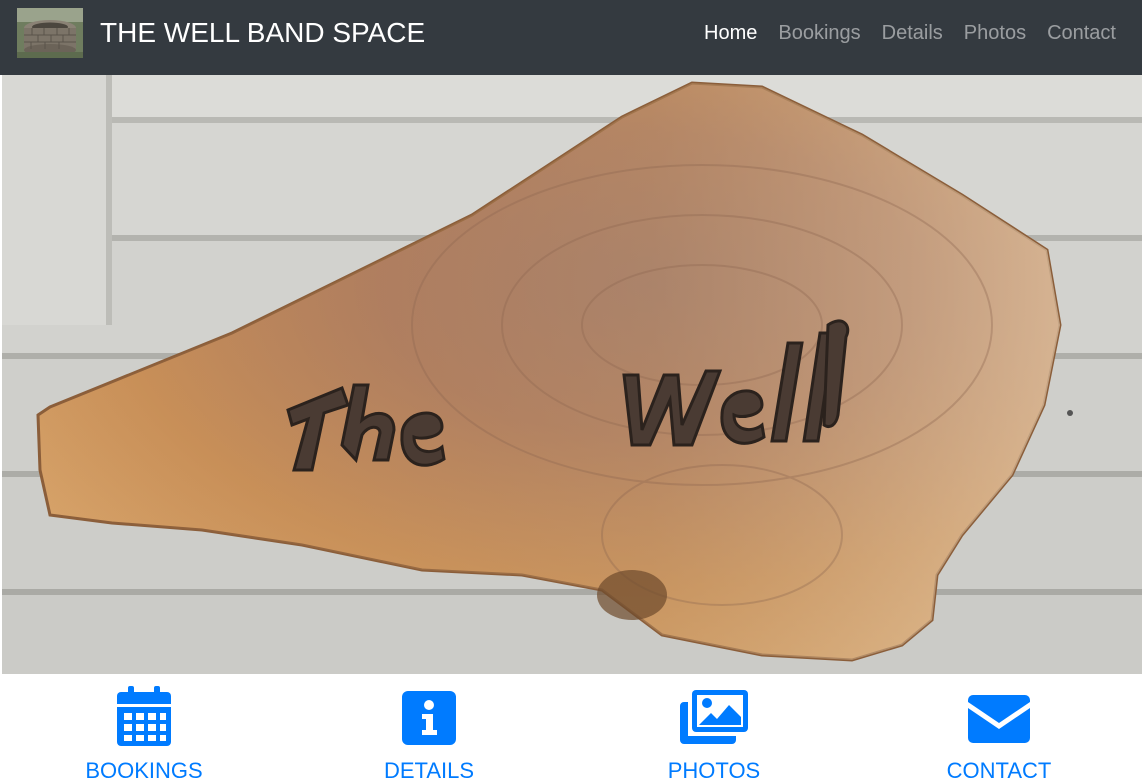 Image resolution: width=1142 pixels, height=784 pixels. I want to click on nav-contact: Contact, so click(1081, 33).